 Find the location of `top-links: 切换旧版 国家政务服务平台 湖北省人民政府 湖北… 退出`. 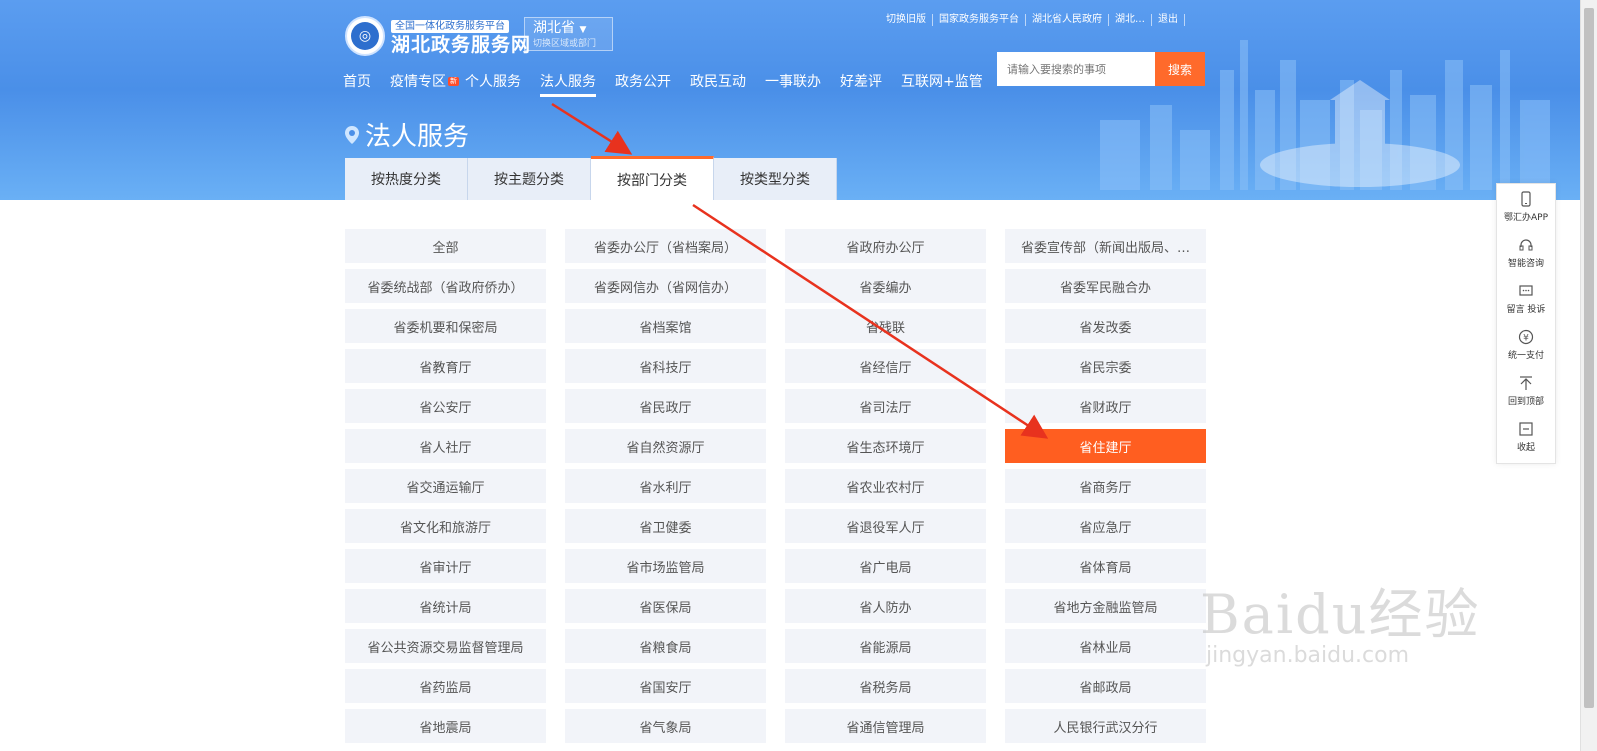

top-links: 切换旧版 国家政务服务平台 湖北省人民政府 湖北… 退出 is located at coordinates (1032, 20).